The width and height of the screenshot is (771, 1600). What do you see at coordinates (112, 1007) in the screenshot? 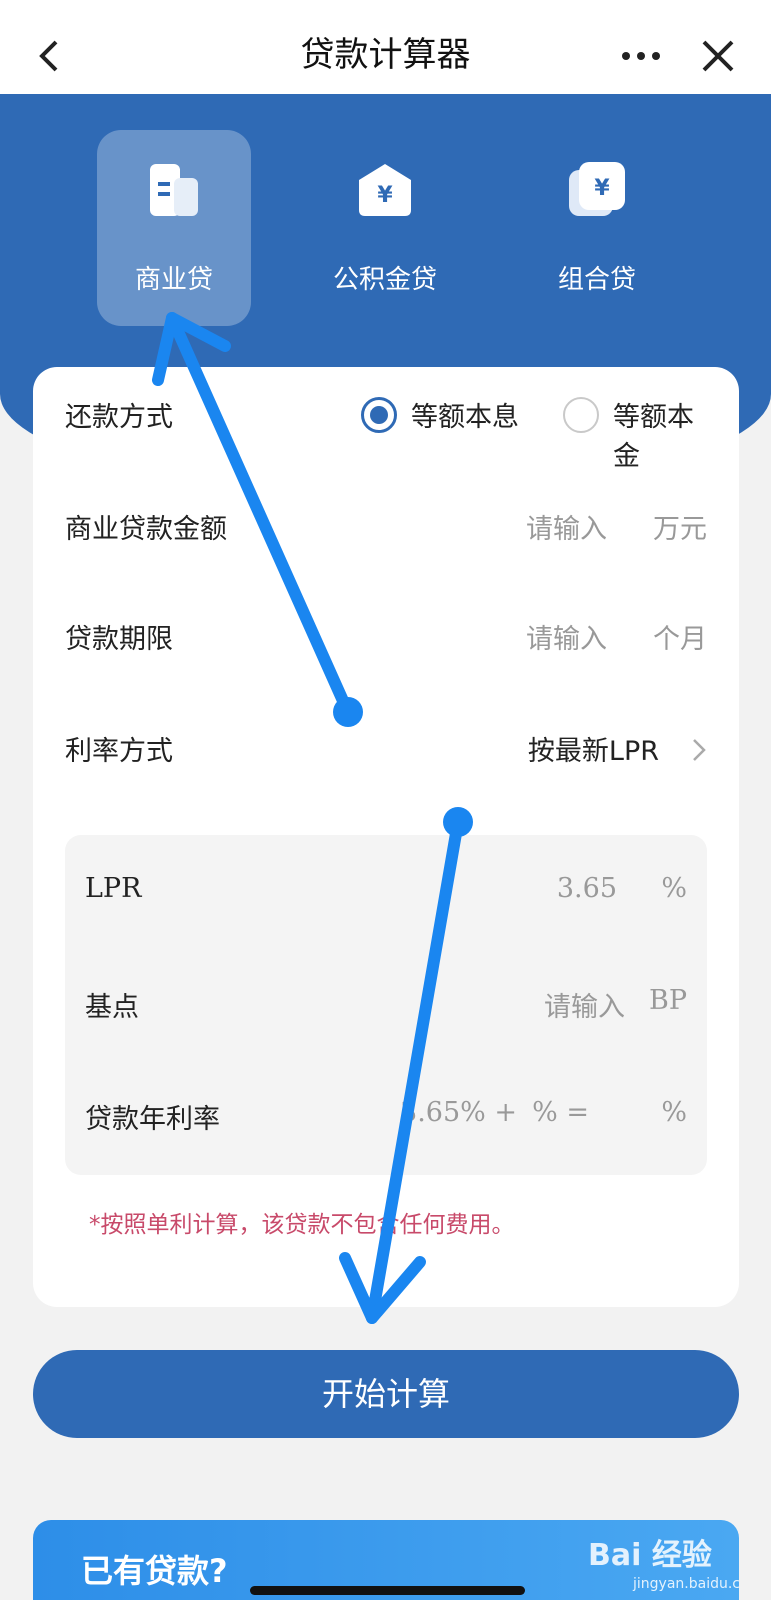
I see `basis-point-label: 基点` at bounding box center [112, 1007].